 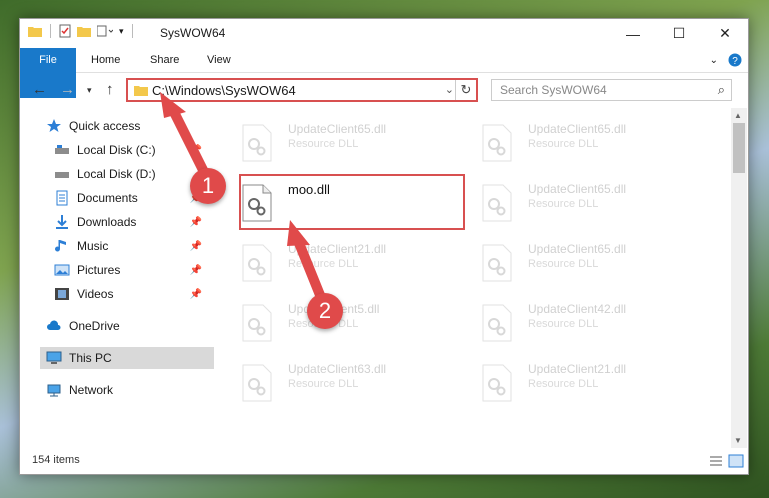 What do you see at coordinates (577, 309) in the screenshot?
I see `file-name: UpdateClient42.dll` at bounding box center [577, 309].